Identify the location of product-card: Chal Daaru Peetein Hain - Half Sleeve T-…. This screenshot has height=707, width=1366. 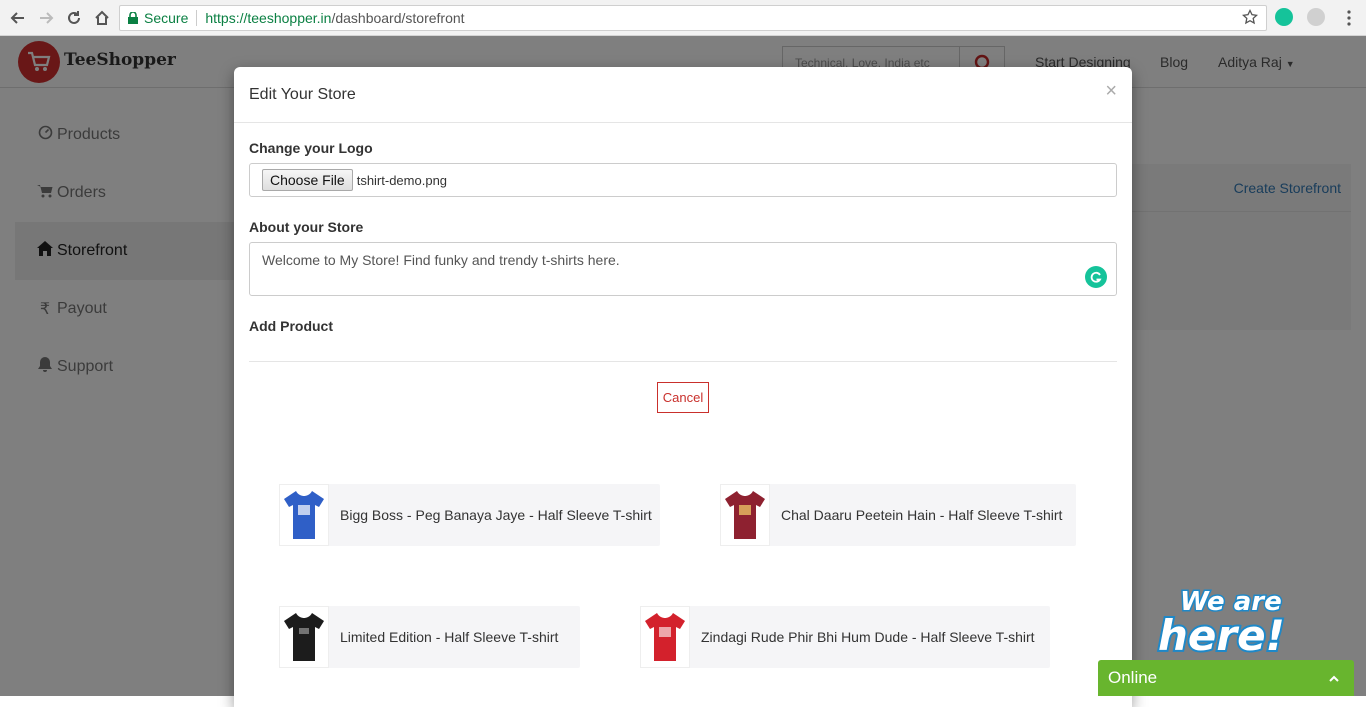
(898, 515).